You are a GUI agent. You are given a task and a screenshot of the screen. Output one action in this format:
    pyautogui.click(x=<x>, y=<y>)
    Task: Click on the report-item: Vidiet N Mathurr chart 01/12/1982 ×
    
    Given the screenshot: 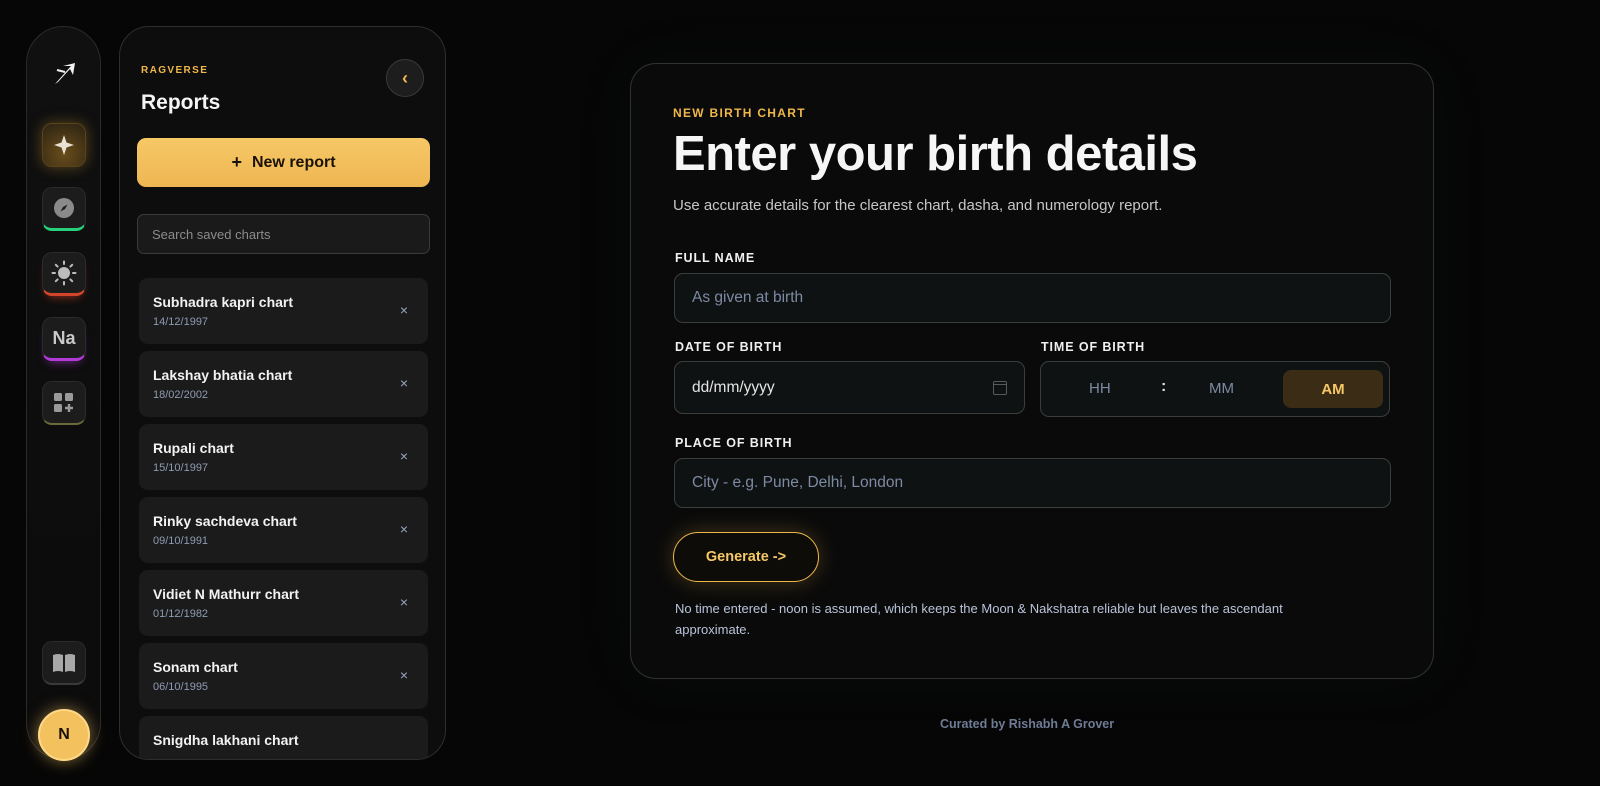 What is the action you would take?
    pyautogui.click(x=283, y=603)
    